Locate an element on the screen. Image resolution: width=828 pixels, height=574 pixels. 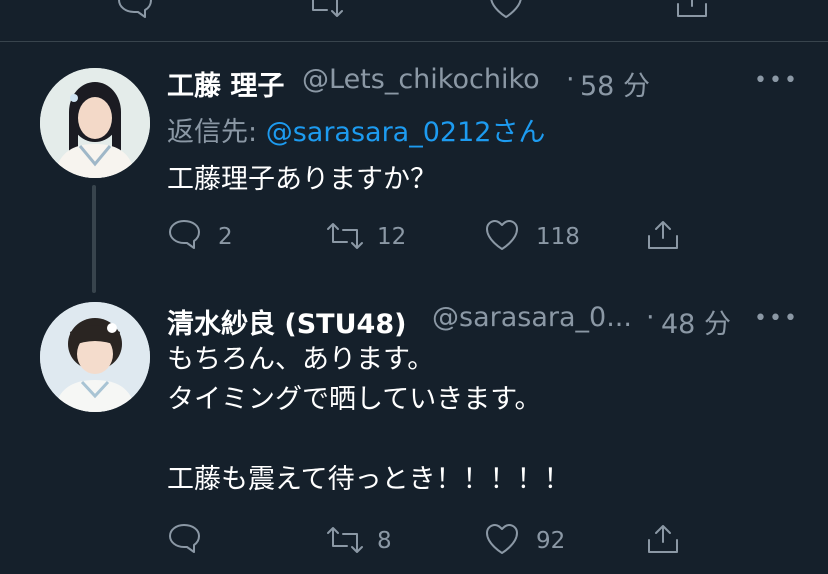
timestamp: 48 分 is located at coordinates (696, 321).